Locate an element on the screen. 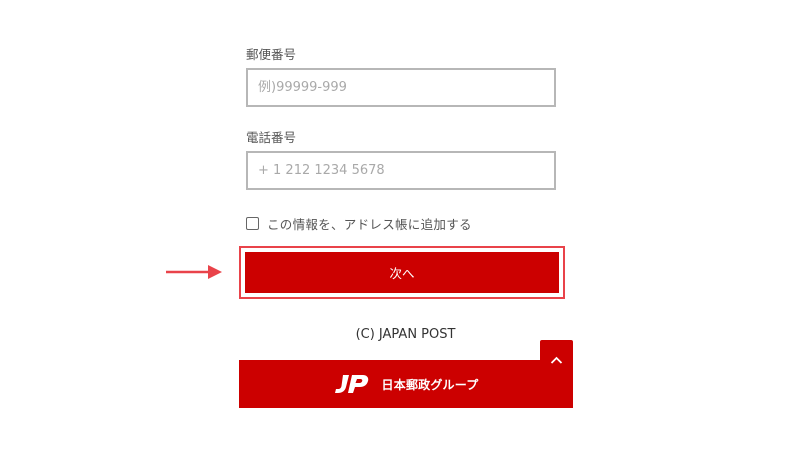 Image resolution: width=812 pixels, height=457 pixels. footer-brand-name: 日本郵政グループ is located at coordinates (430, 384).